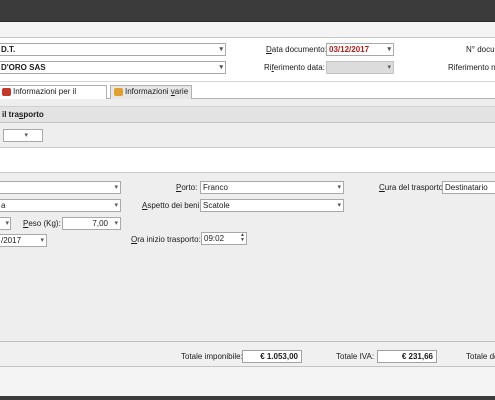 Image resolution: width=495 pixels, height=400 pixels. What do you see at coordinates (53, 96) in the screenshot?
I see `tab-transport-info: Informazioni per il trasporto` at bounding box center [53, 96].